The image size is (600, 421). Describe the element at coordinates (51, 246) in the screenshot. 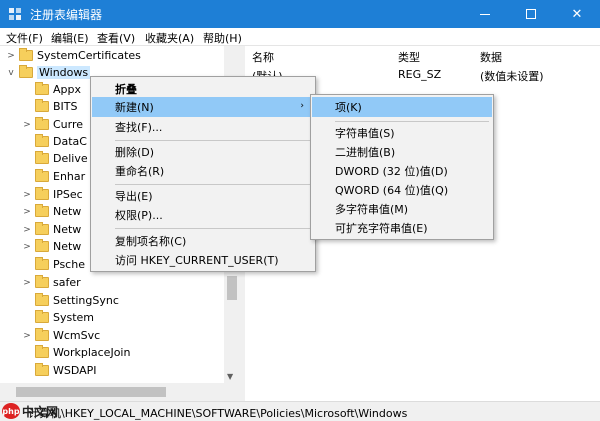

I see `tree-node-netw-3: > Netw` at that location.